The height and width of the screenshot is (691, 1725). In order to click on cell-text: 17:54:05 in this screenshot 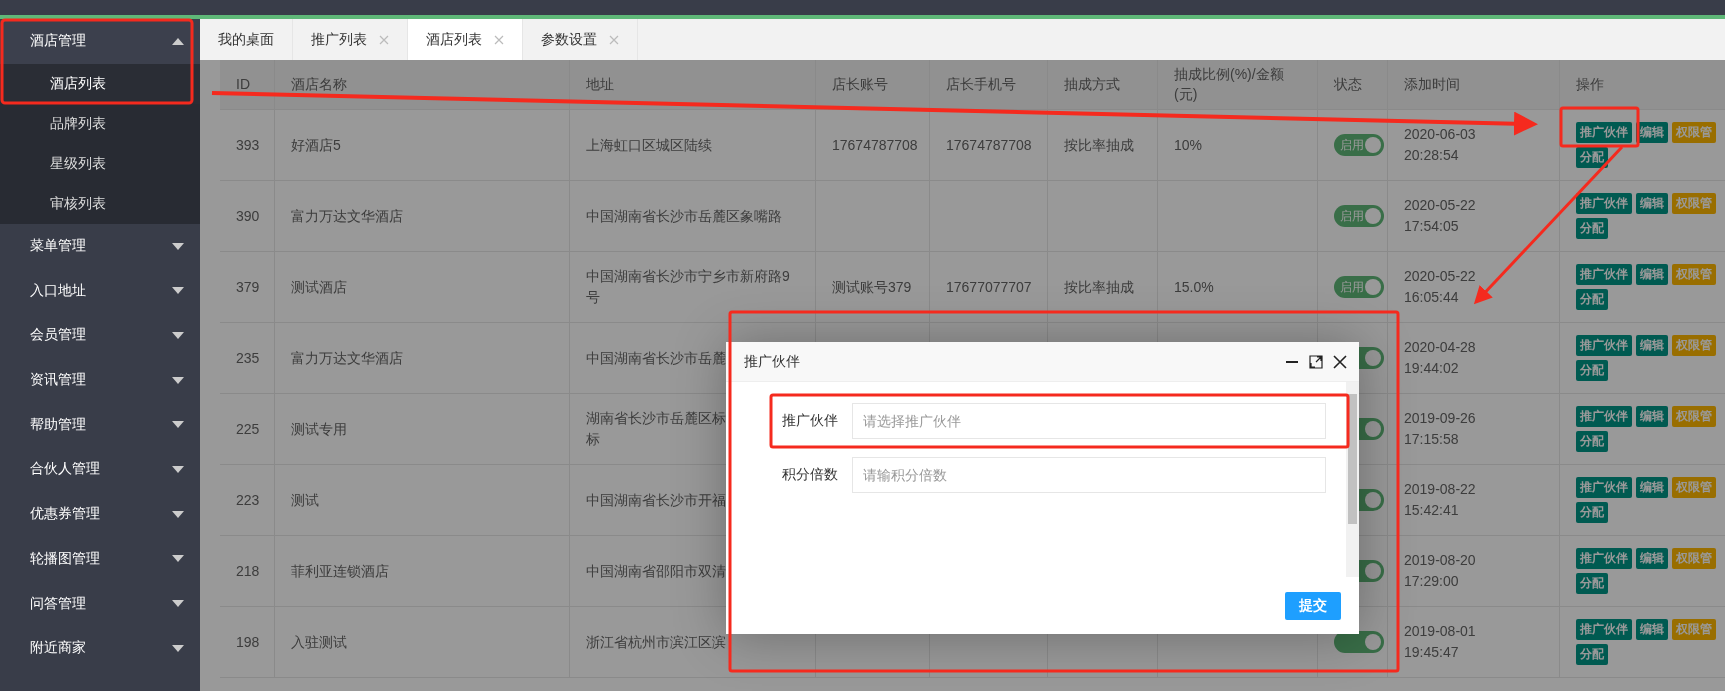, I will do `click(1431, 226)`.